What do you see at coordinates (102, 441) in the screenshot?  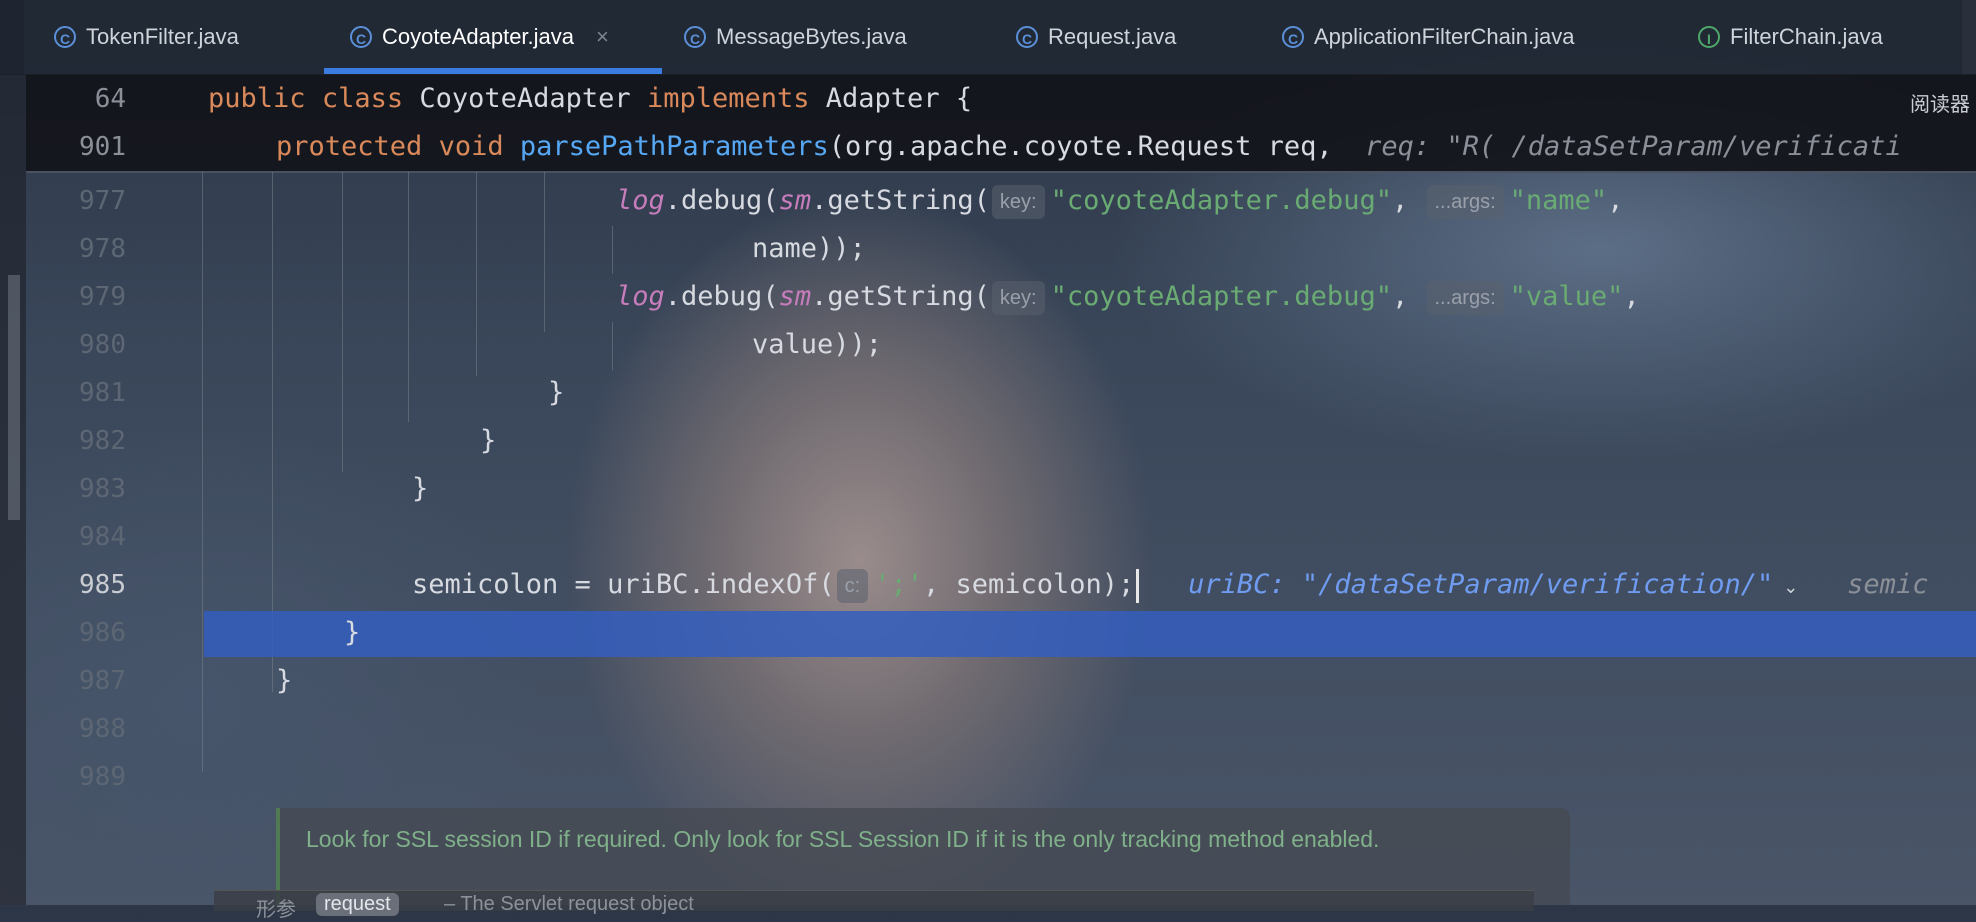 I see `line-number: 982` at bounding box center [102, 441].